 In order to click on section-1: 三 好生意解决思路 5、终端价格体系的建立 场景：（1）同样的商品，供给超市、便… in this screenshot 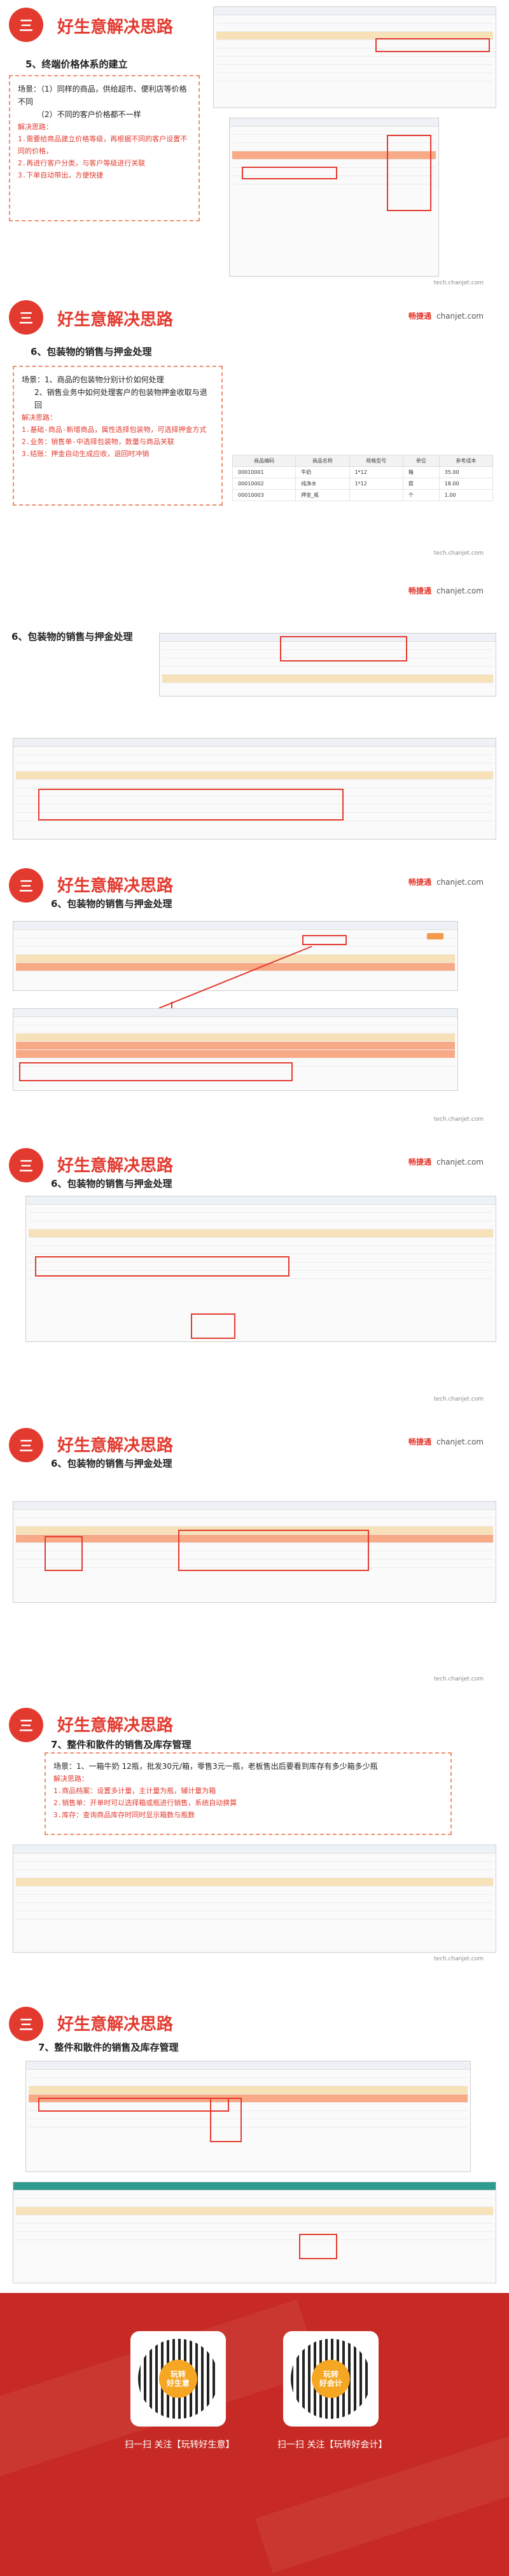, I will do `click(254, 146)`.